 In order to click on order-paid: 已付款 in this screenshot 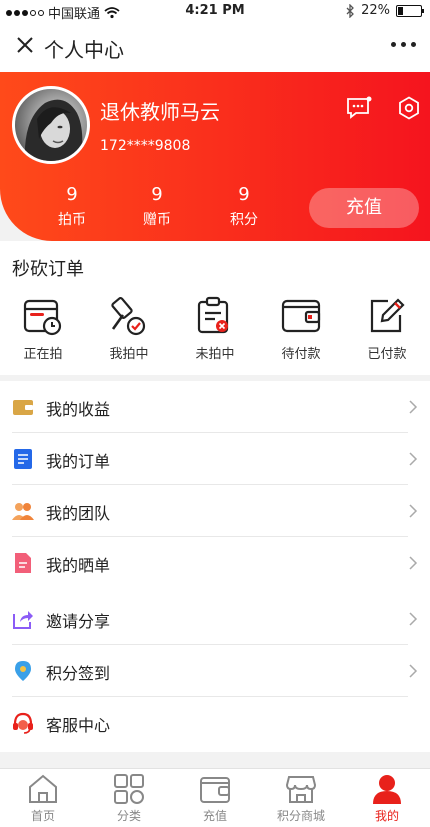, I will do `click(387, 328)`.